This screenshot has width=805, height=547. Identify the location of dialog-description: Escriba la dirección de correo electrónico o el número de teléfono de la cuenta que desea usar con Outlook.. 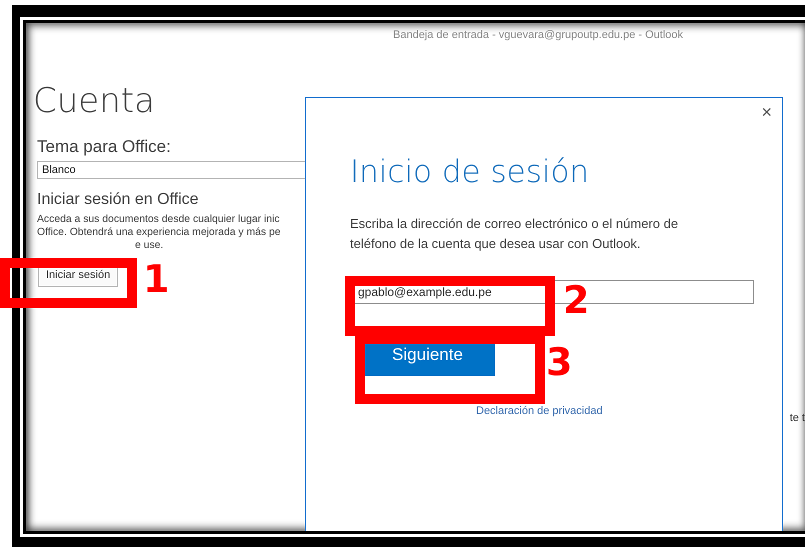
(515, 234).